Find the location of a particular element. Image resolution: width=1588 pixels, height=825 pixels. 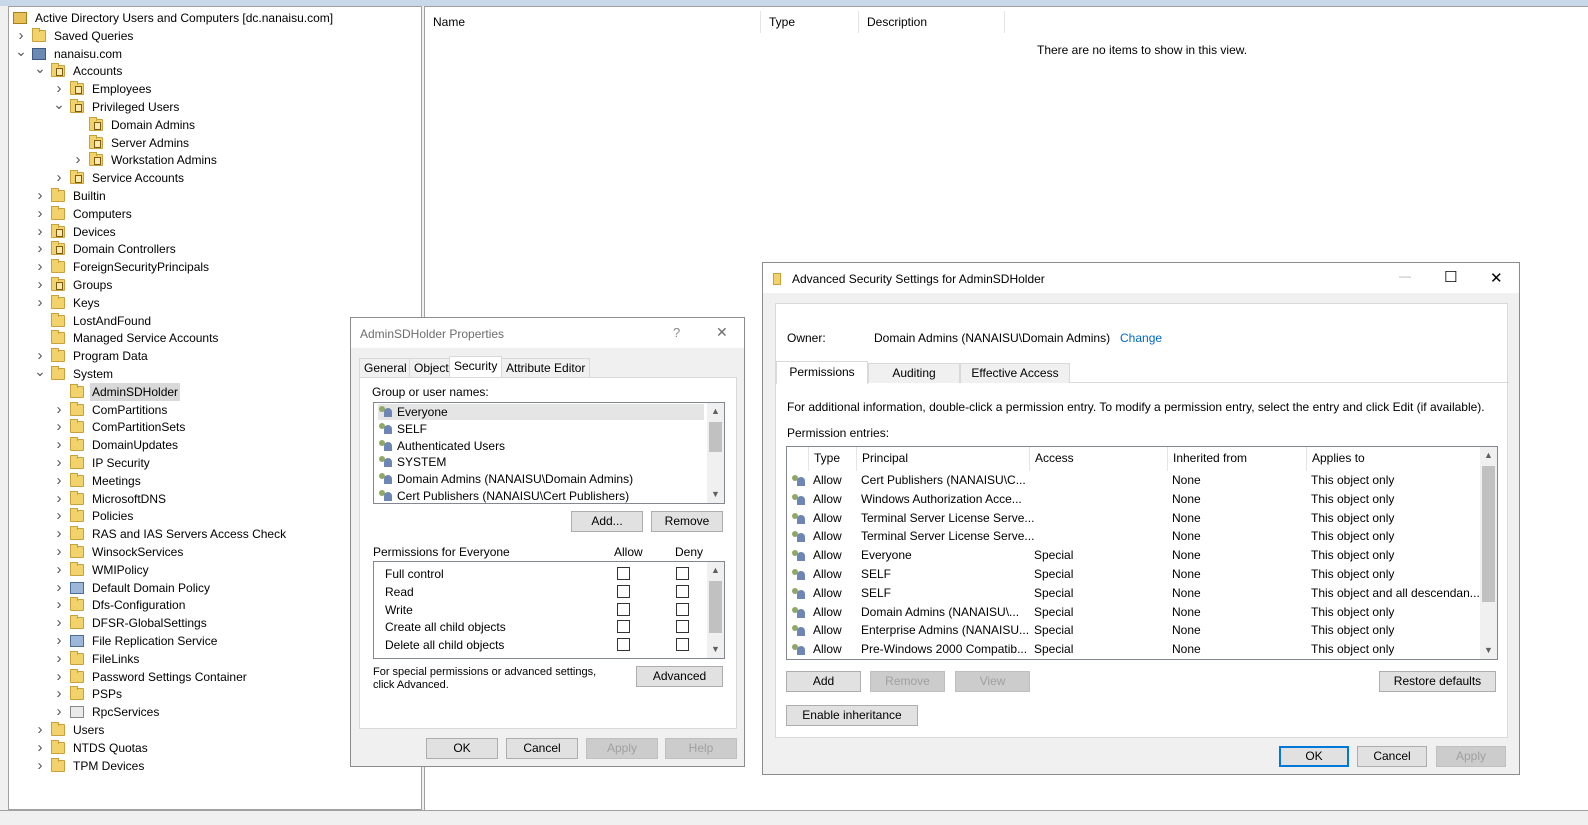

tree-item: › WinsockServices is located at coordinates (119, 552).